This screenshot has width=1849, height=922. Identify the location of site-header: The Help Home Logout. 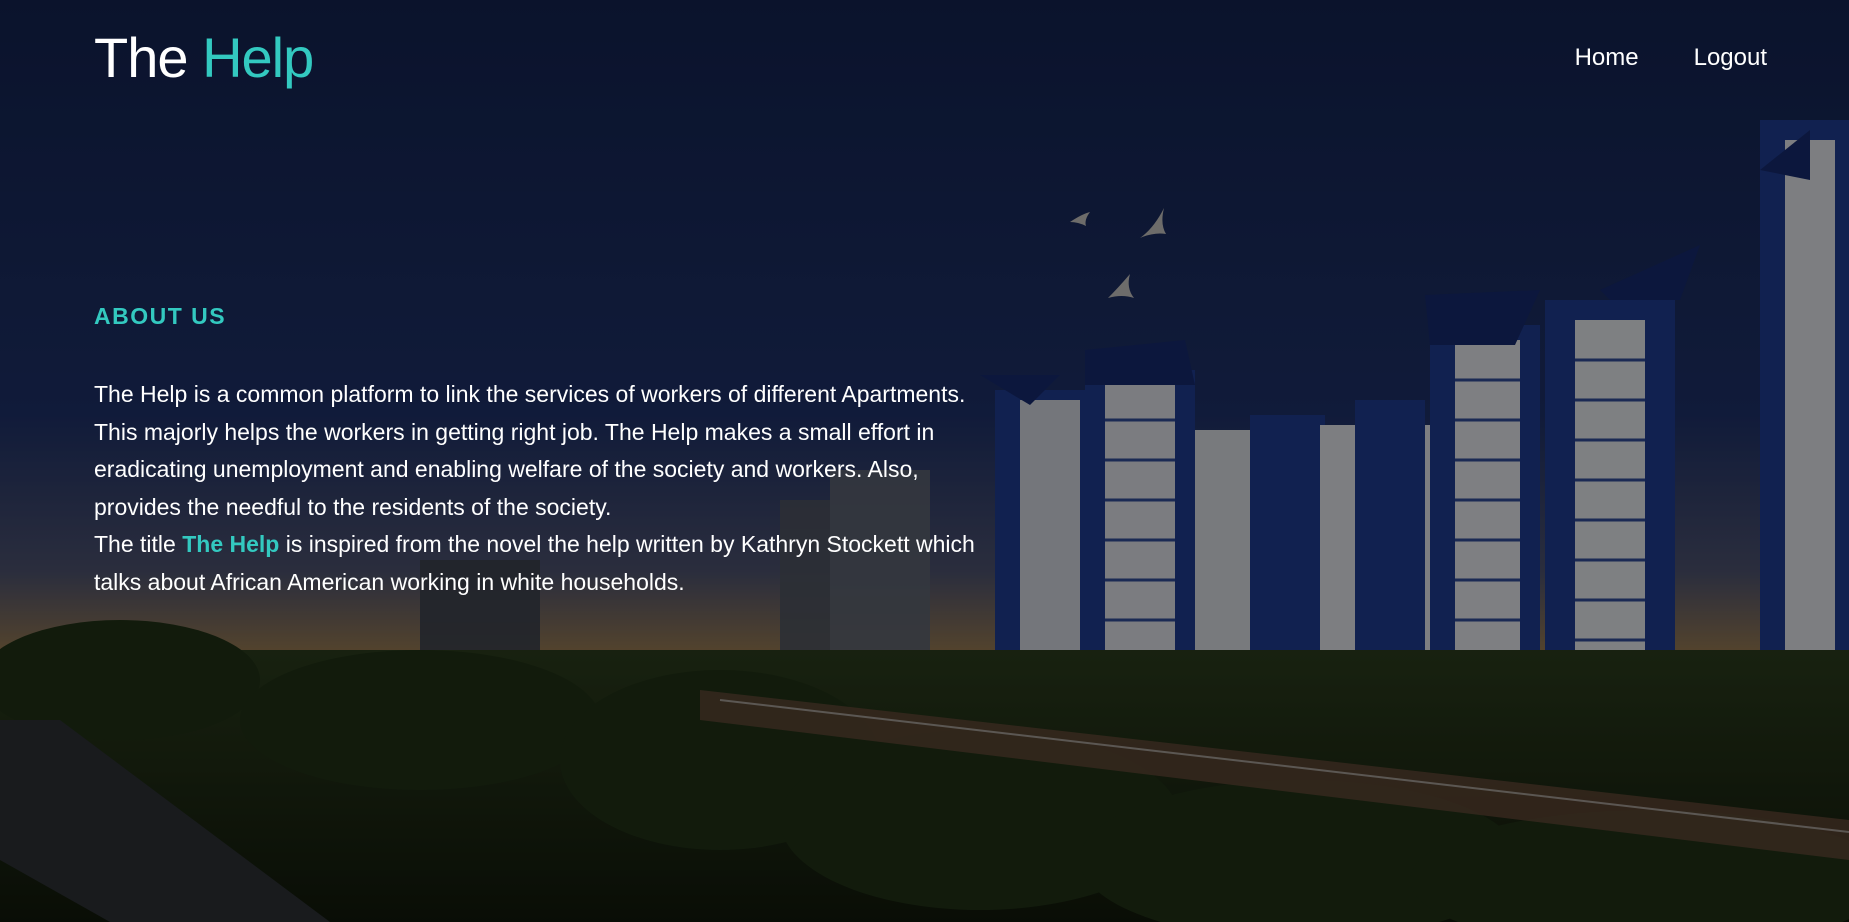
(924, 60).